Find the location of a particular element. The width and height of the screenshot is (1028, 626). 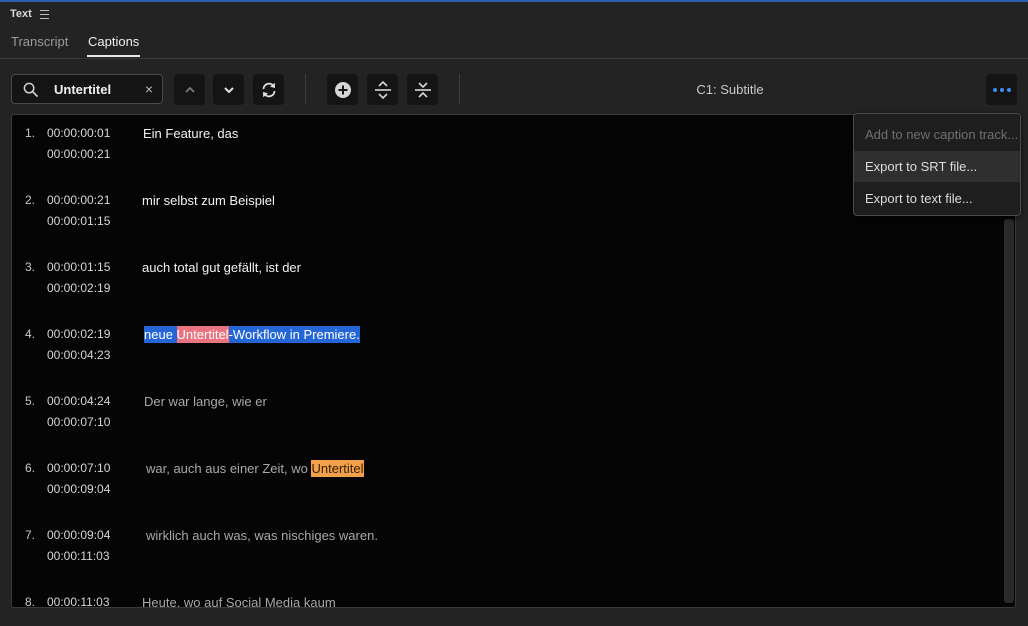

tab-captions: Captions is located at coordinates (114, 45).